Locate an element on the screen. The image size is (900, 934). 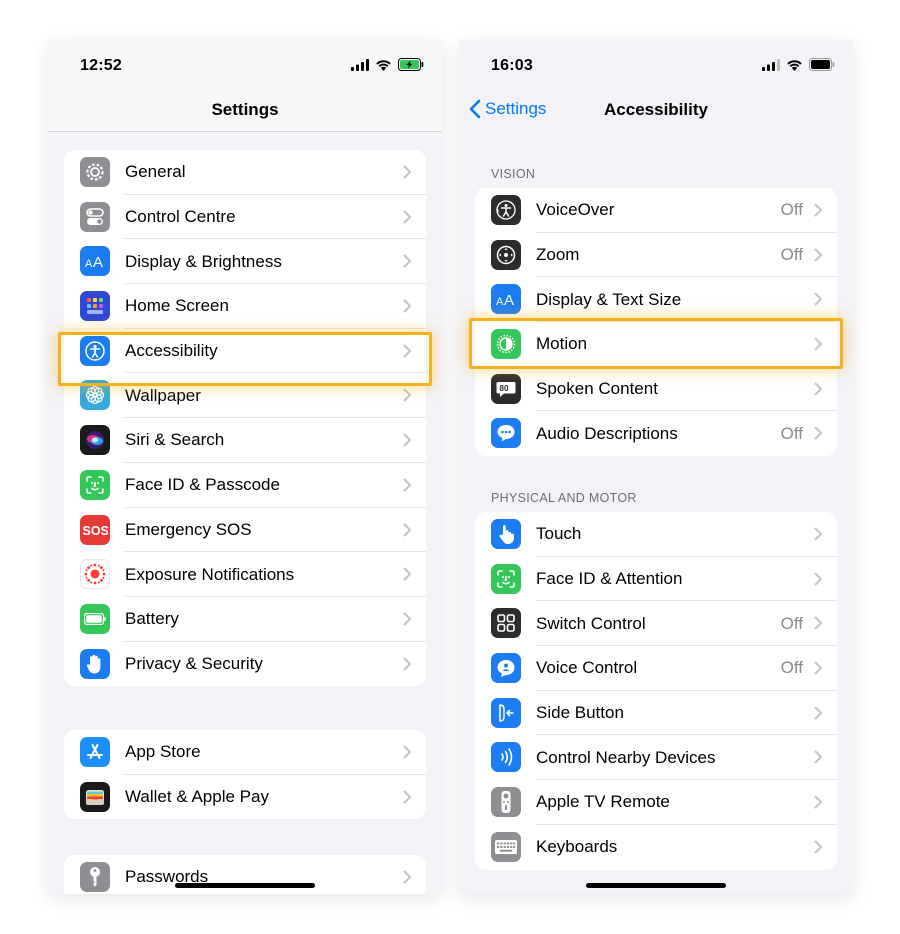
row-label: Side Button is located at coordinates (580, 713).